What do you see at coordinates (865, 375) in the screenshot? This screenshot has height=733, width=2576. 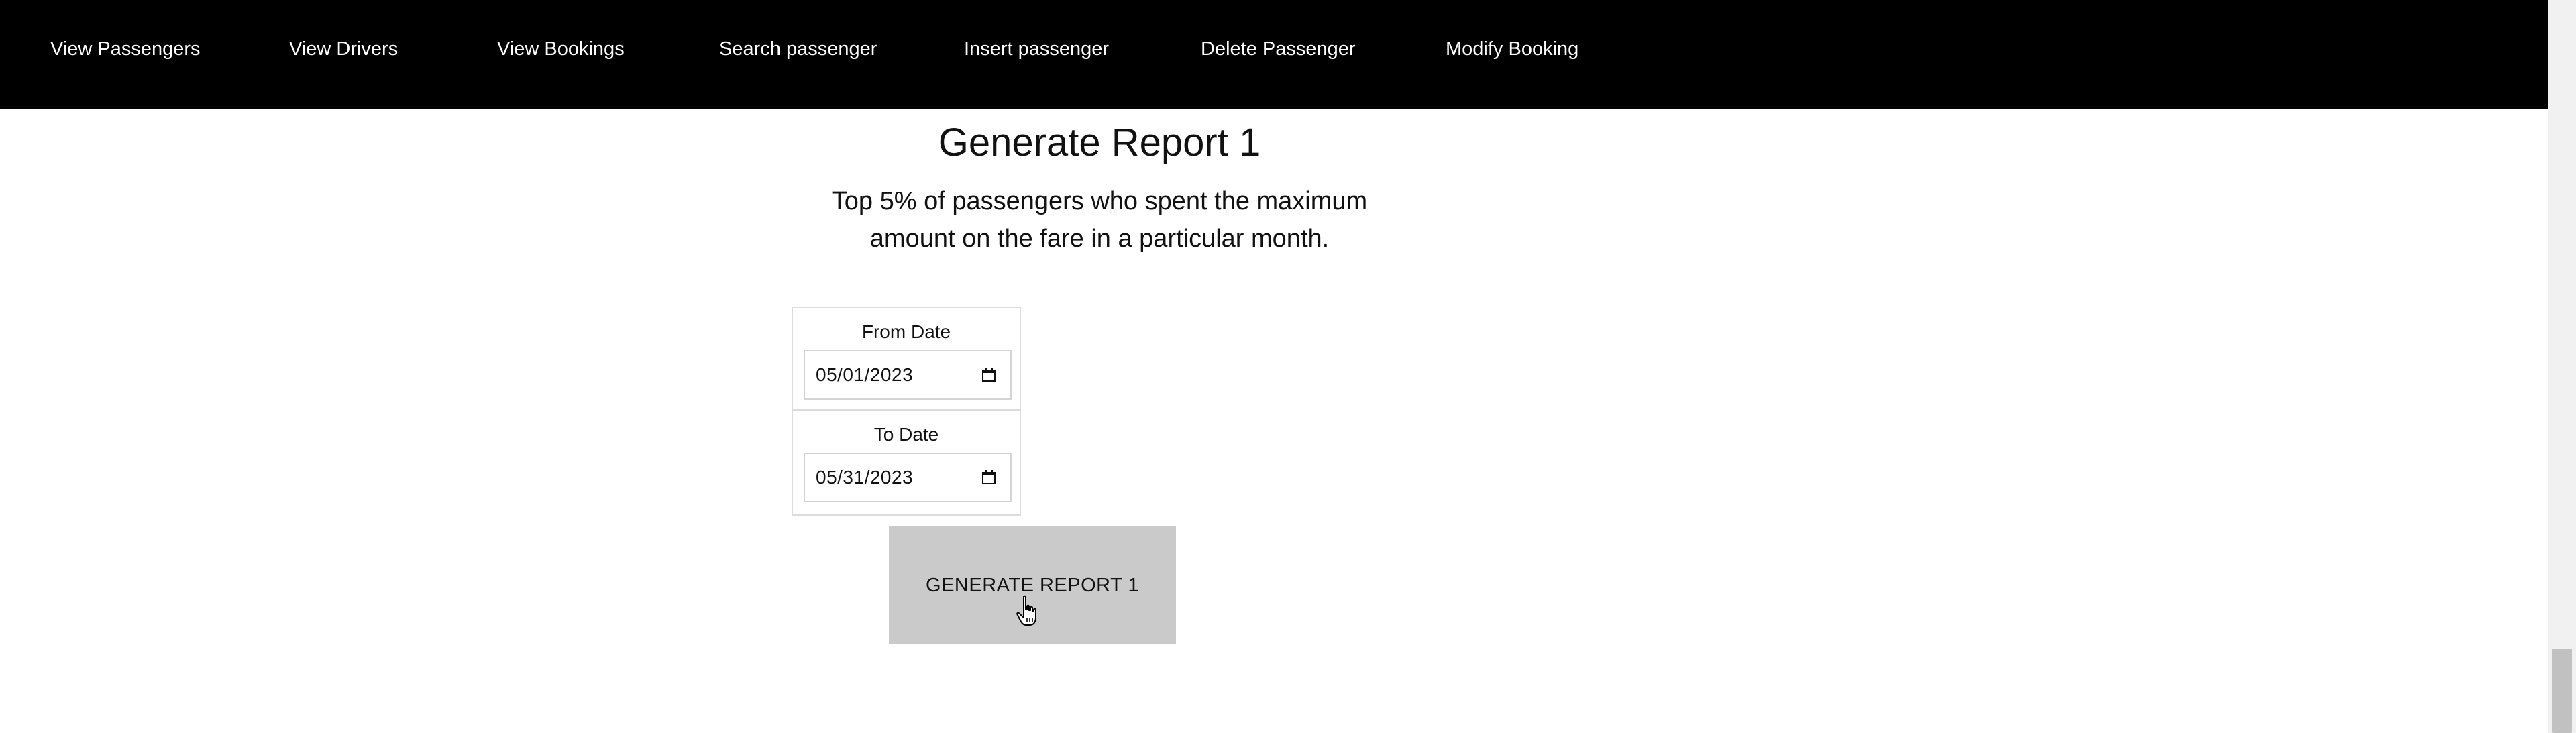 I see `from-date-value: 05/01/2023` at bounding box center [865, 375].